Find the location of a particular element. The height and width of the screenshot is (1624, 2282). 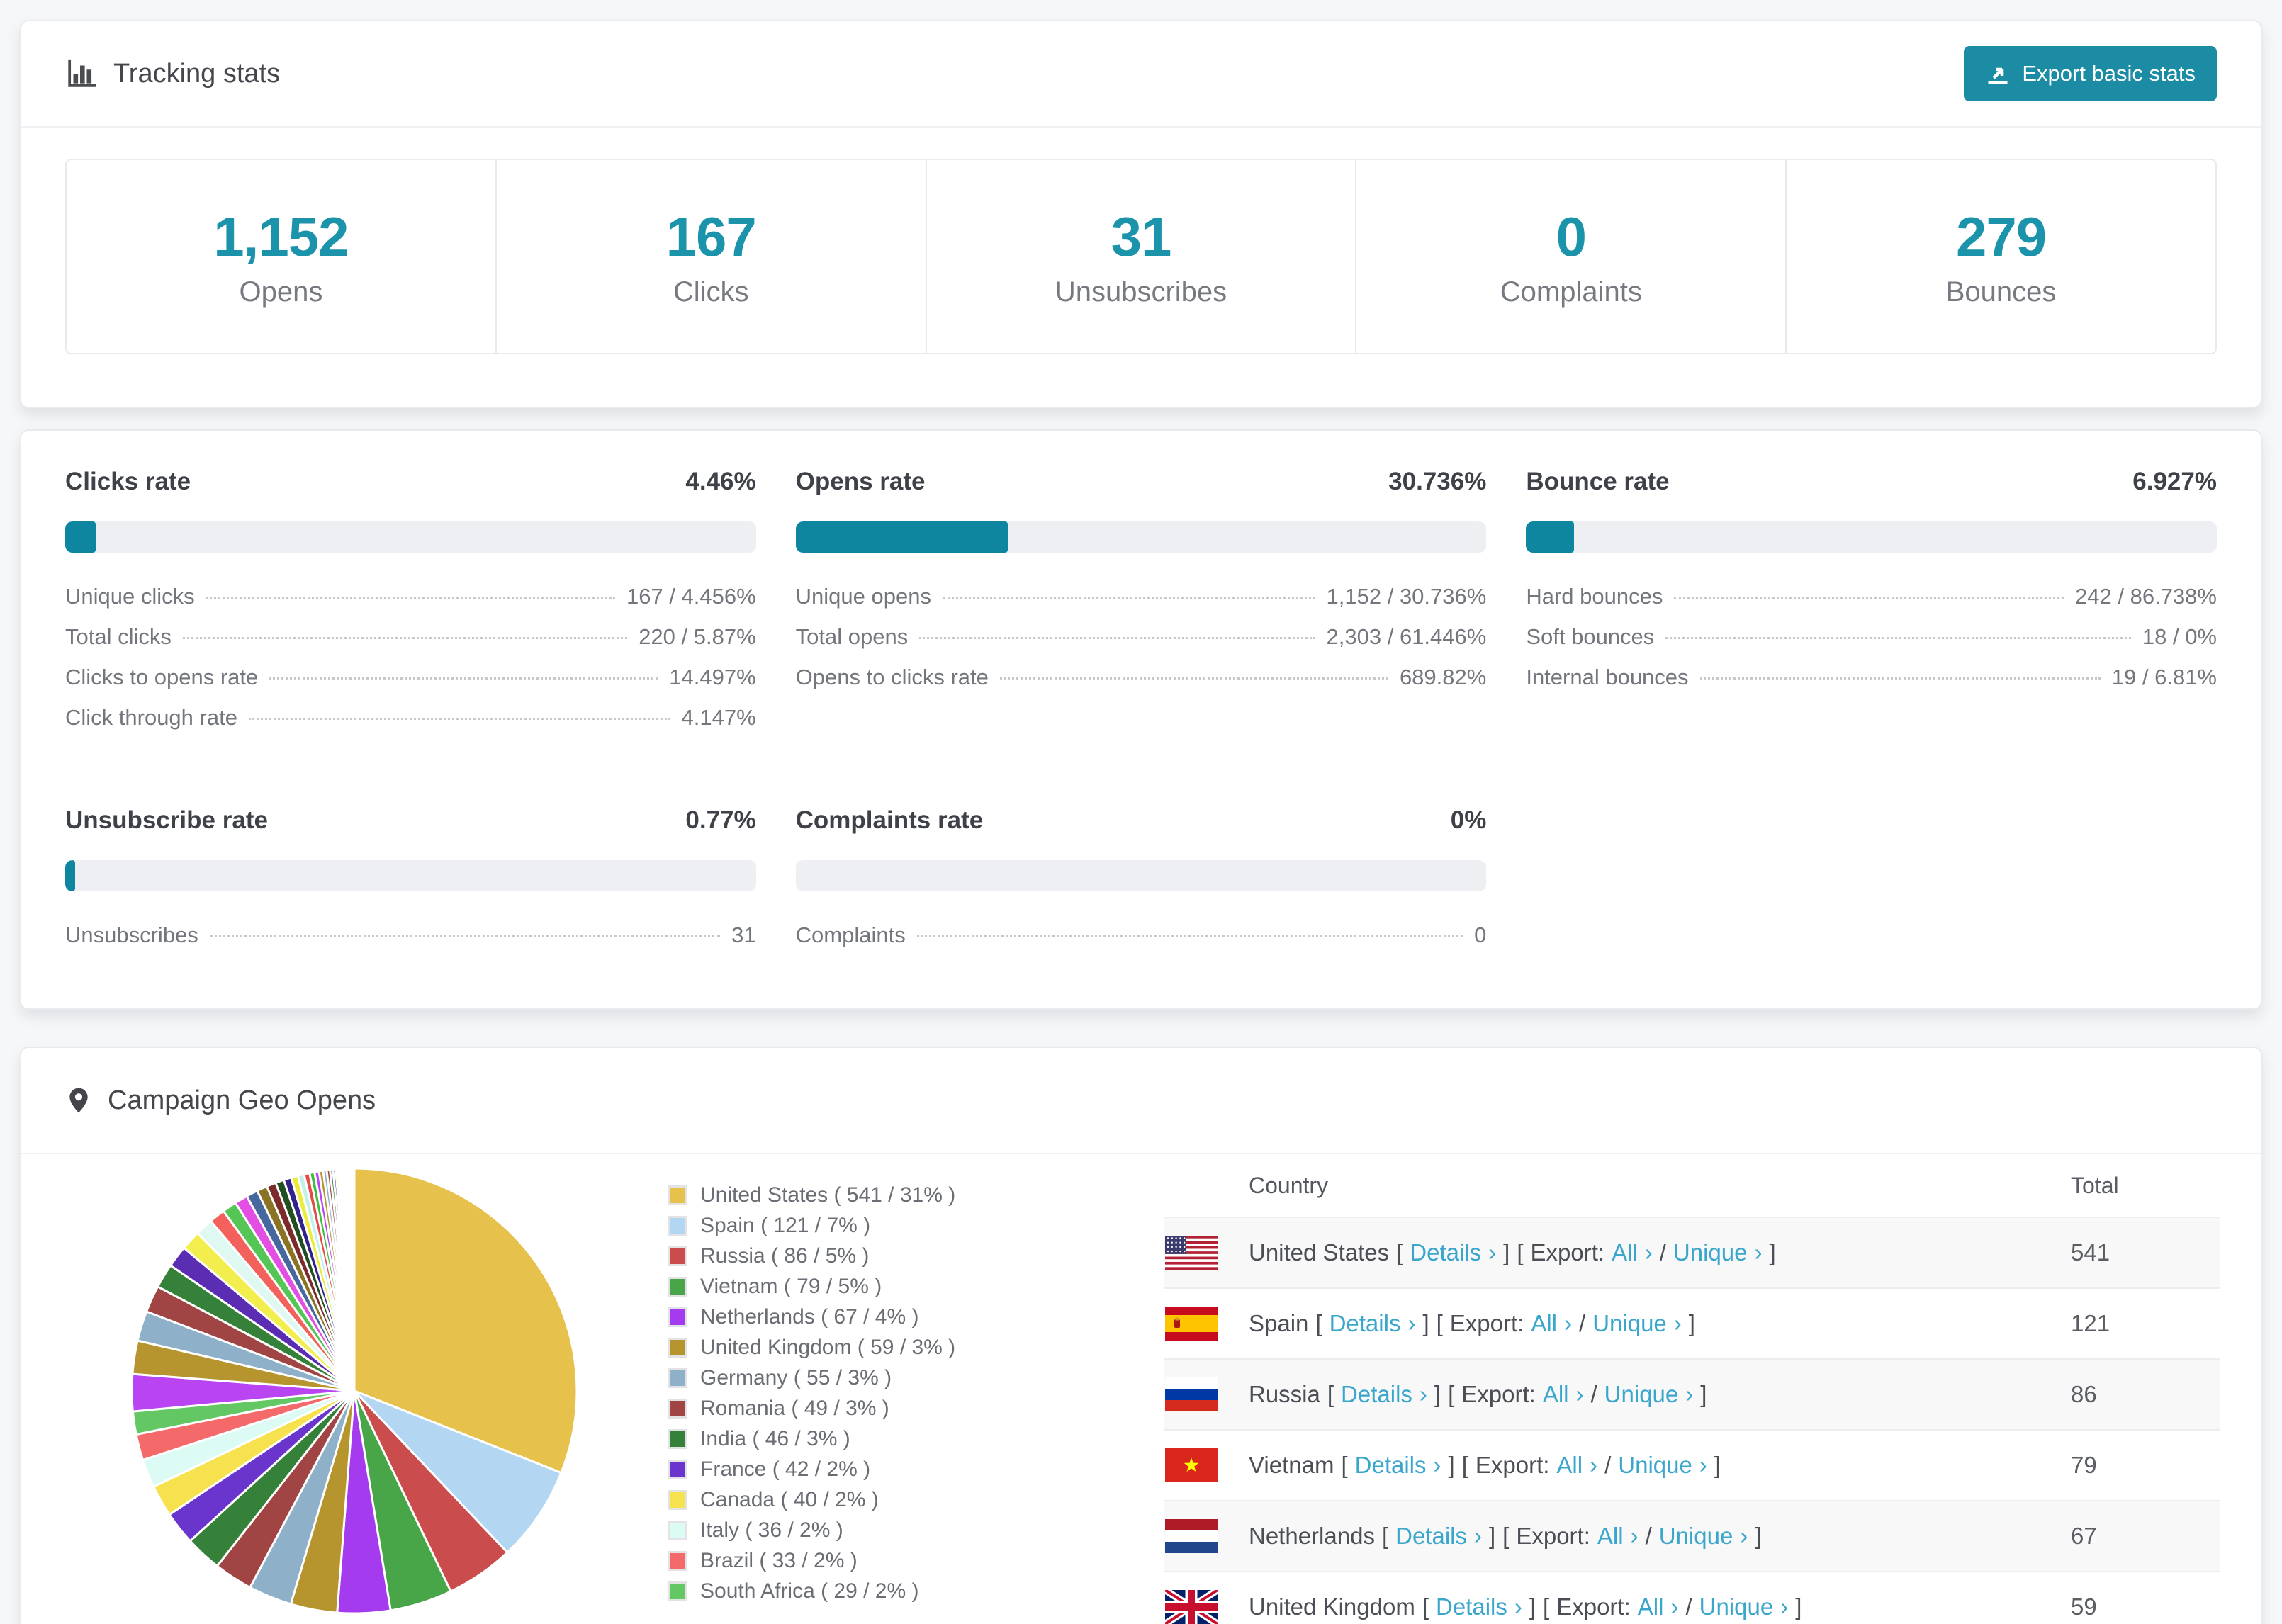

geo-title: Campaign Geo Opens is located at coordinates (221, 1100).